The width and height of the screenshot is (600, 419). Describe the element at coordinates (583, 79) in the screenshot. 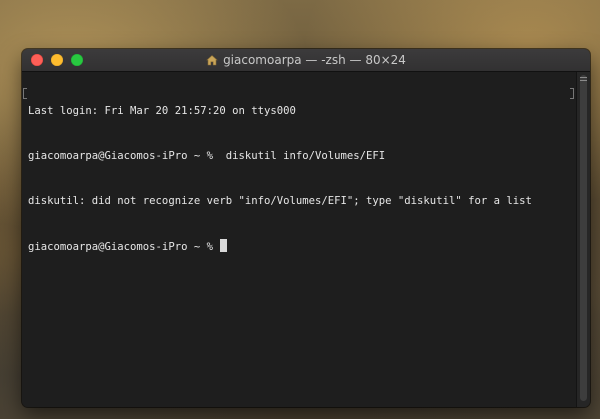

I see `scroll-grip-icon` at that location.